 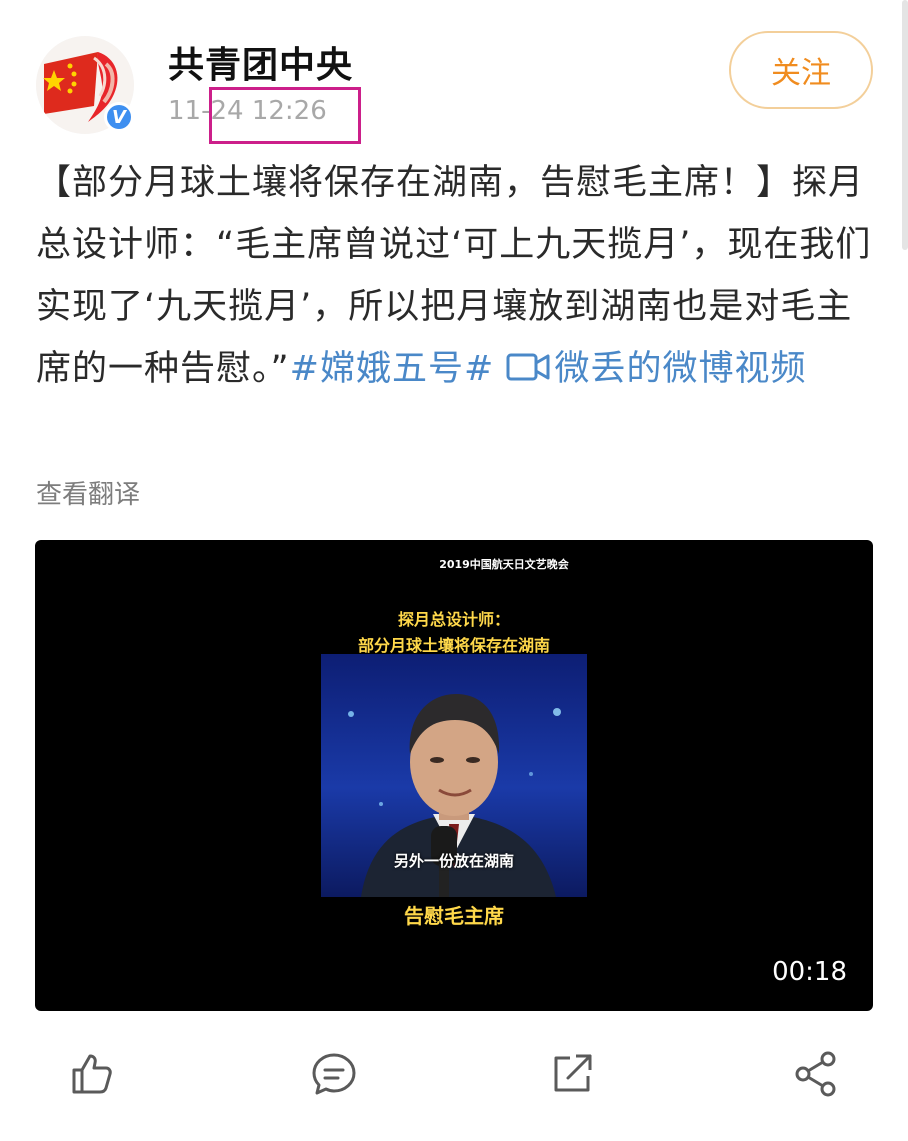 I want to click on repost-icon, so click(x=573, y=1073).